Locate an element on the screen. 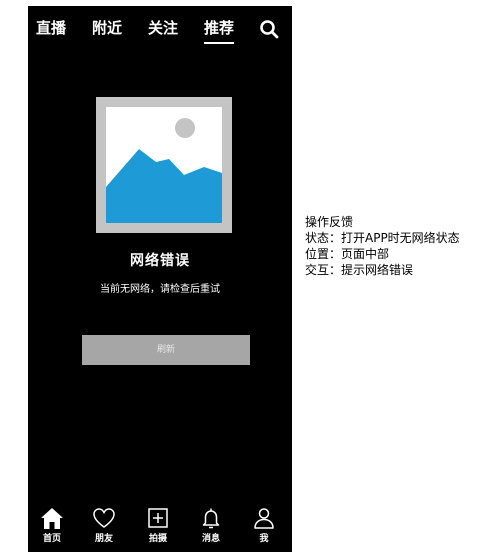 The height and width of the screenshot is (554, 499). annotation-position: 位置：页面中部 is located at coordinates (347, 254).